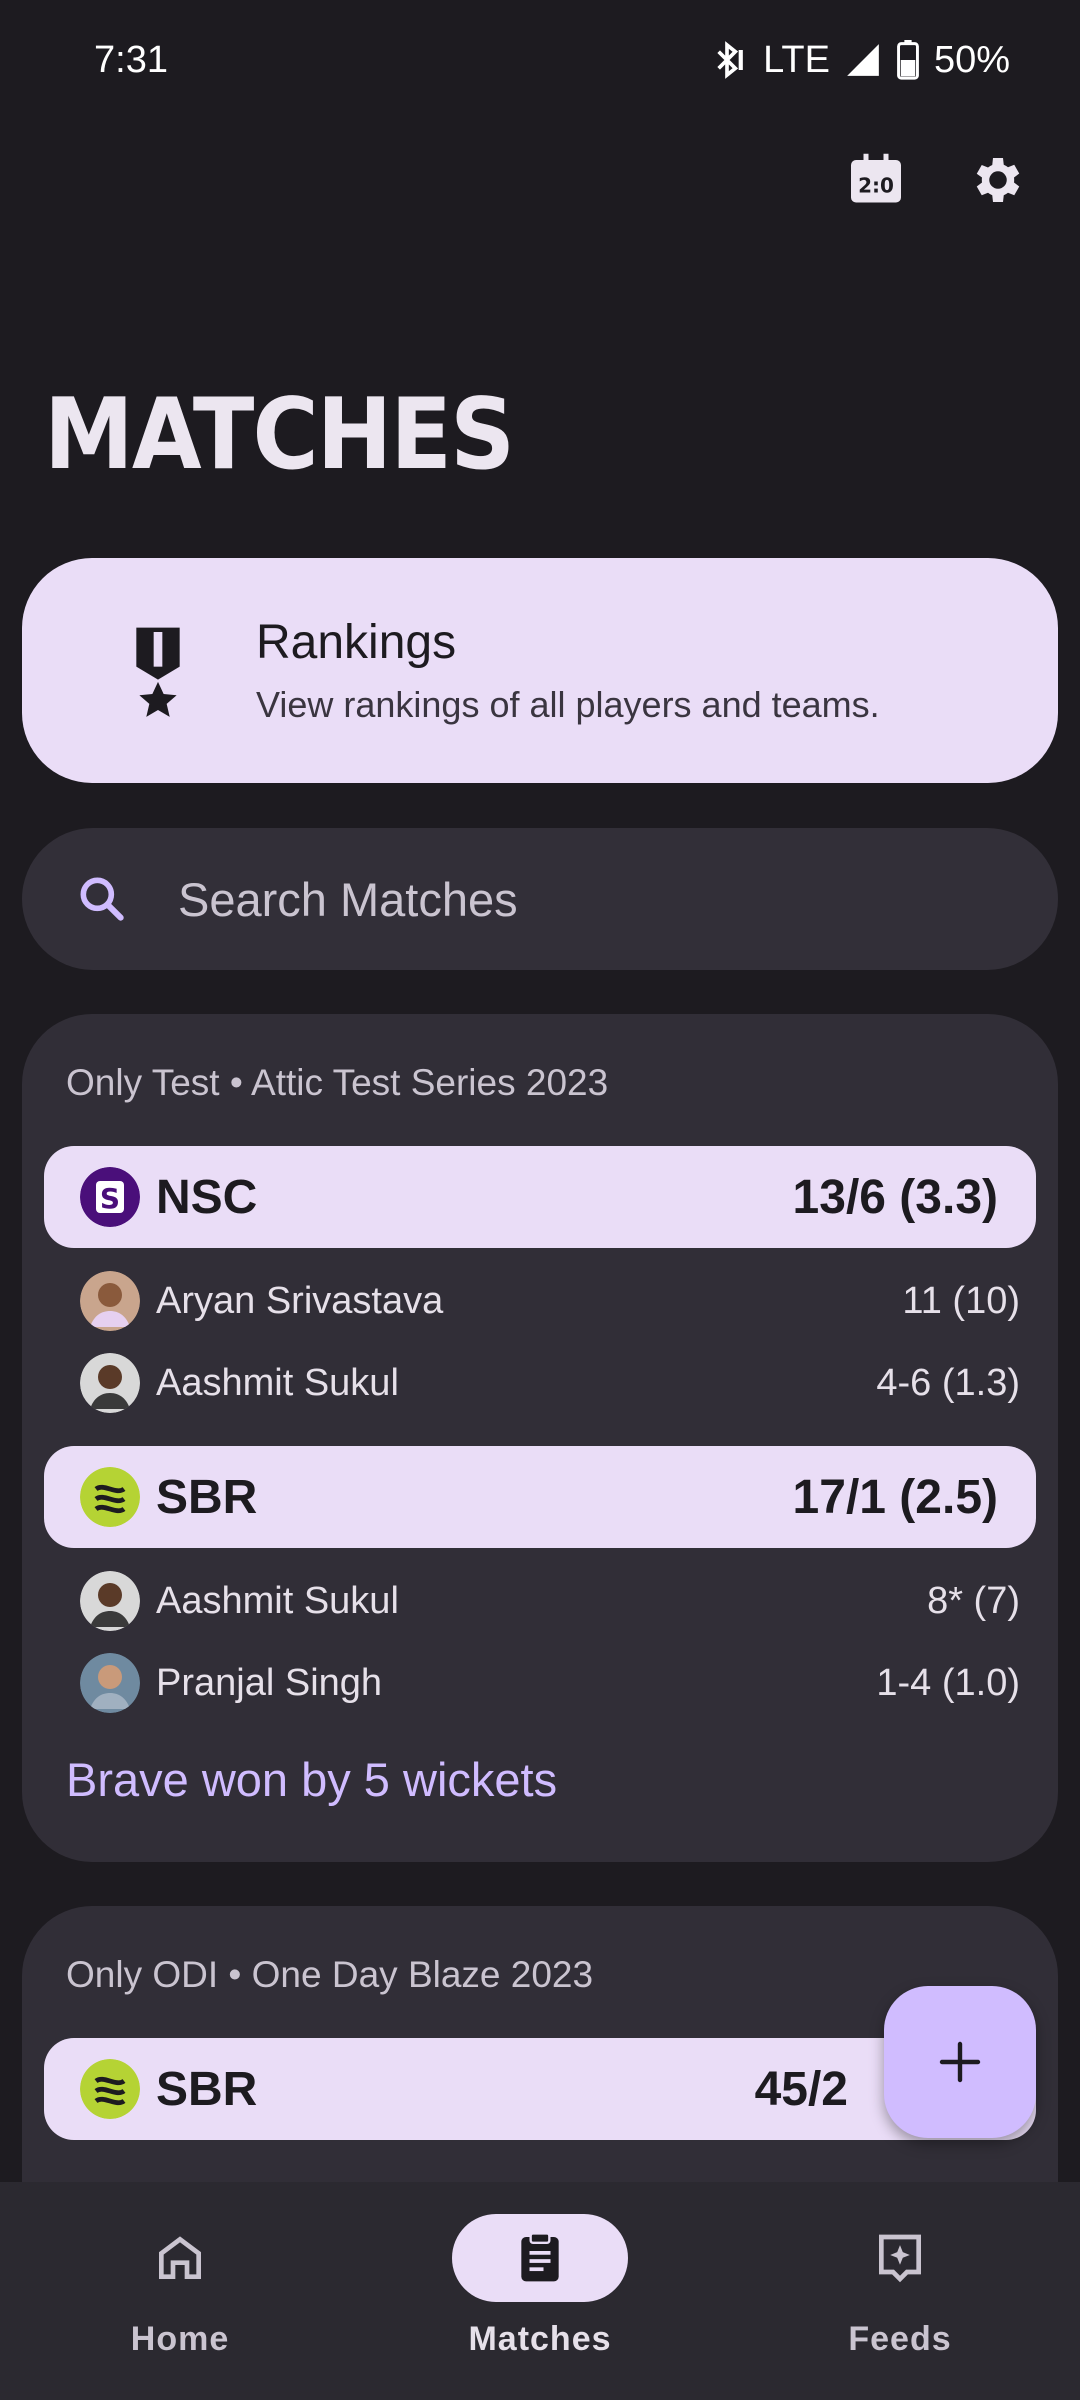 This screenshot has width=1080, height=2400. Describe the element at coordinates (568, 704) in the screenshot. I see `rankings-subtitle: View rankings of all players and teams.` at that location.